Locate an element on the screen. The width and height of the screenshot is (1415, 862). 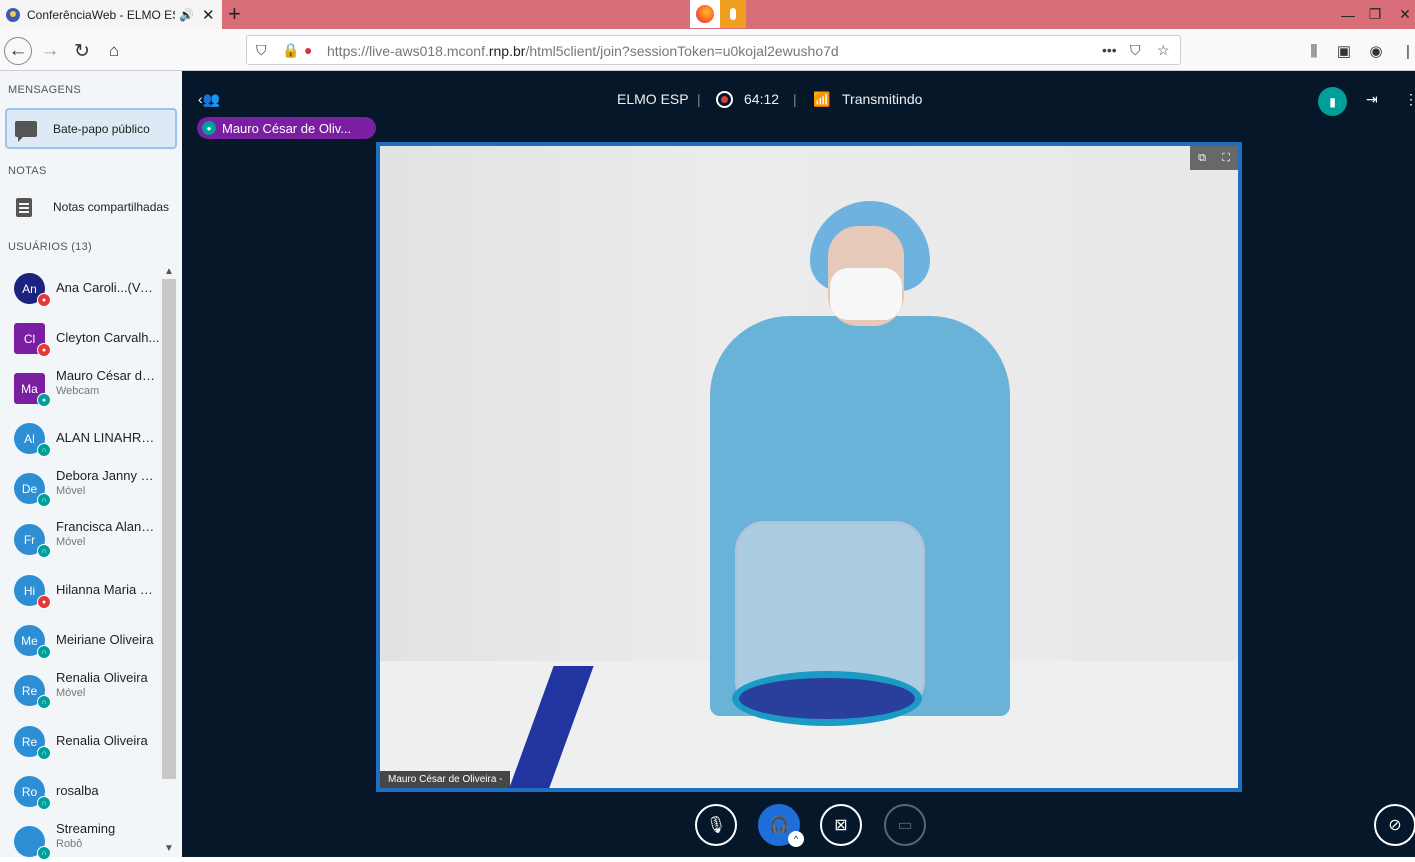
microphone-sharing-icon is located at coordinates (733, 14).